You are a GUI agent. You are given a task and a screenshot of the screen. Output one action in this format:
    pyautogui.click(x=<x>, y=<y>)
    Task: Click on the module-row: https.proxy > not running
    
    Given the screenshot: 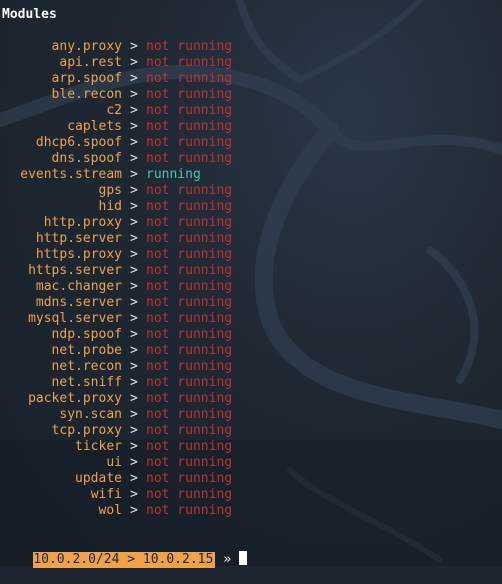 What is the action you would take?
    pyautogui.click(x=251, y=255)
    